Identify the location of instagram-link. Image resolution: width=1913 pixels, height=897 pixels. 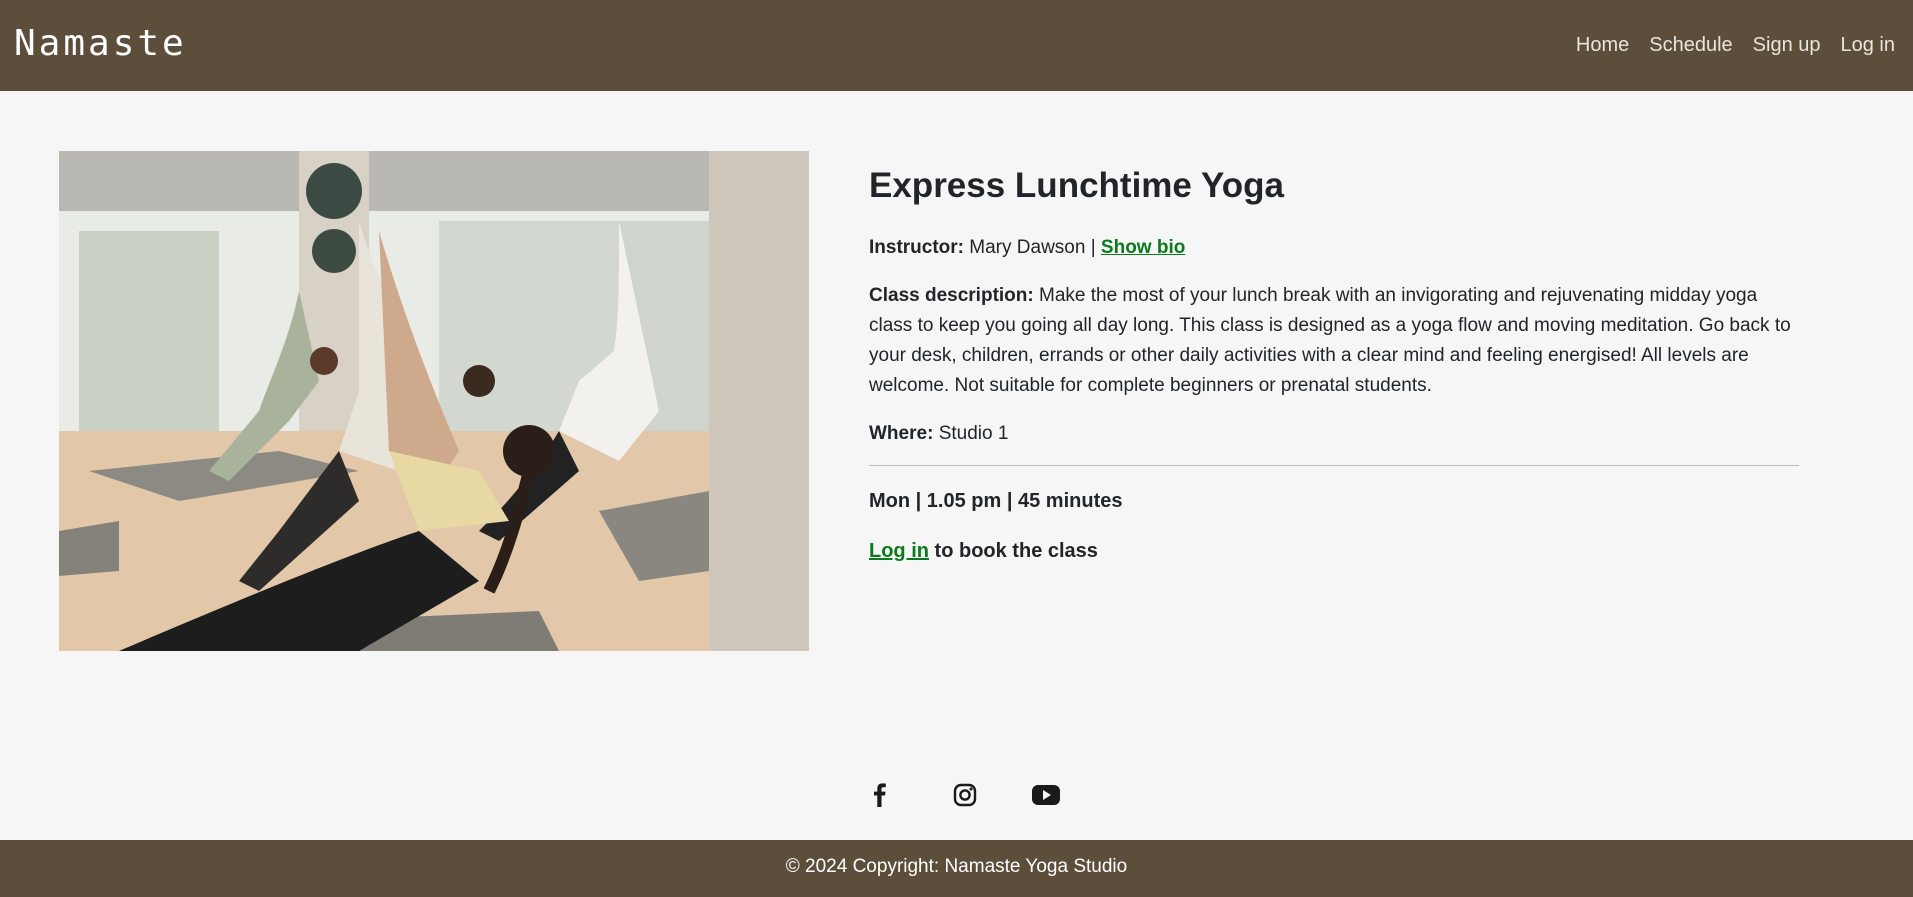
(987, 795).